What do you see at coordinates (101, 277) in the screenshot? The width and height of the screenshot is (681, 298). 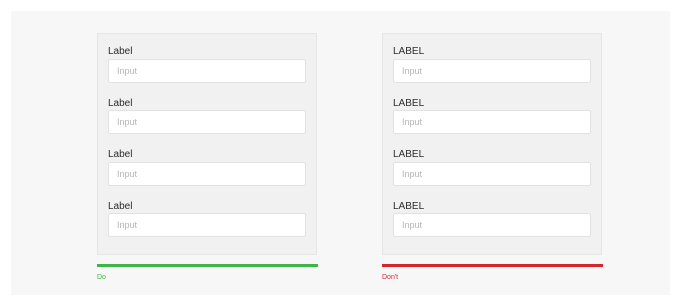 I see `do-caption: Do` at bounding box center [101, 277].